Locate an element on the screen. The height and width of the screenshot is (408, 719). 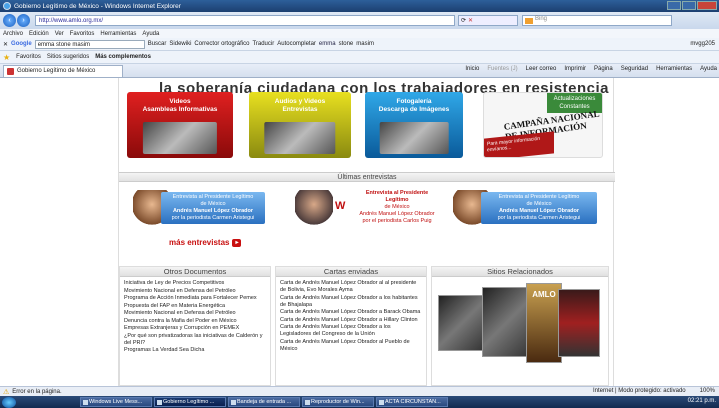
traducir-button: Traducir is located at coordinates (263, 44).